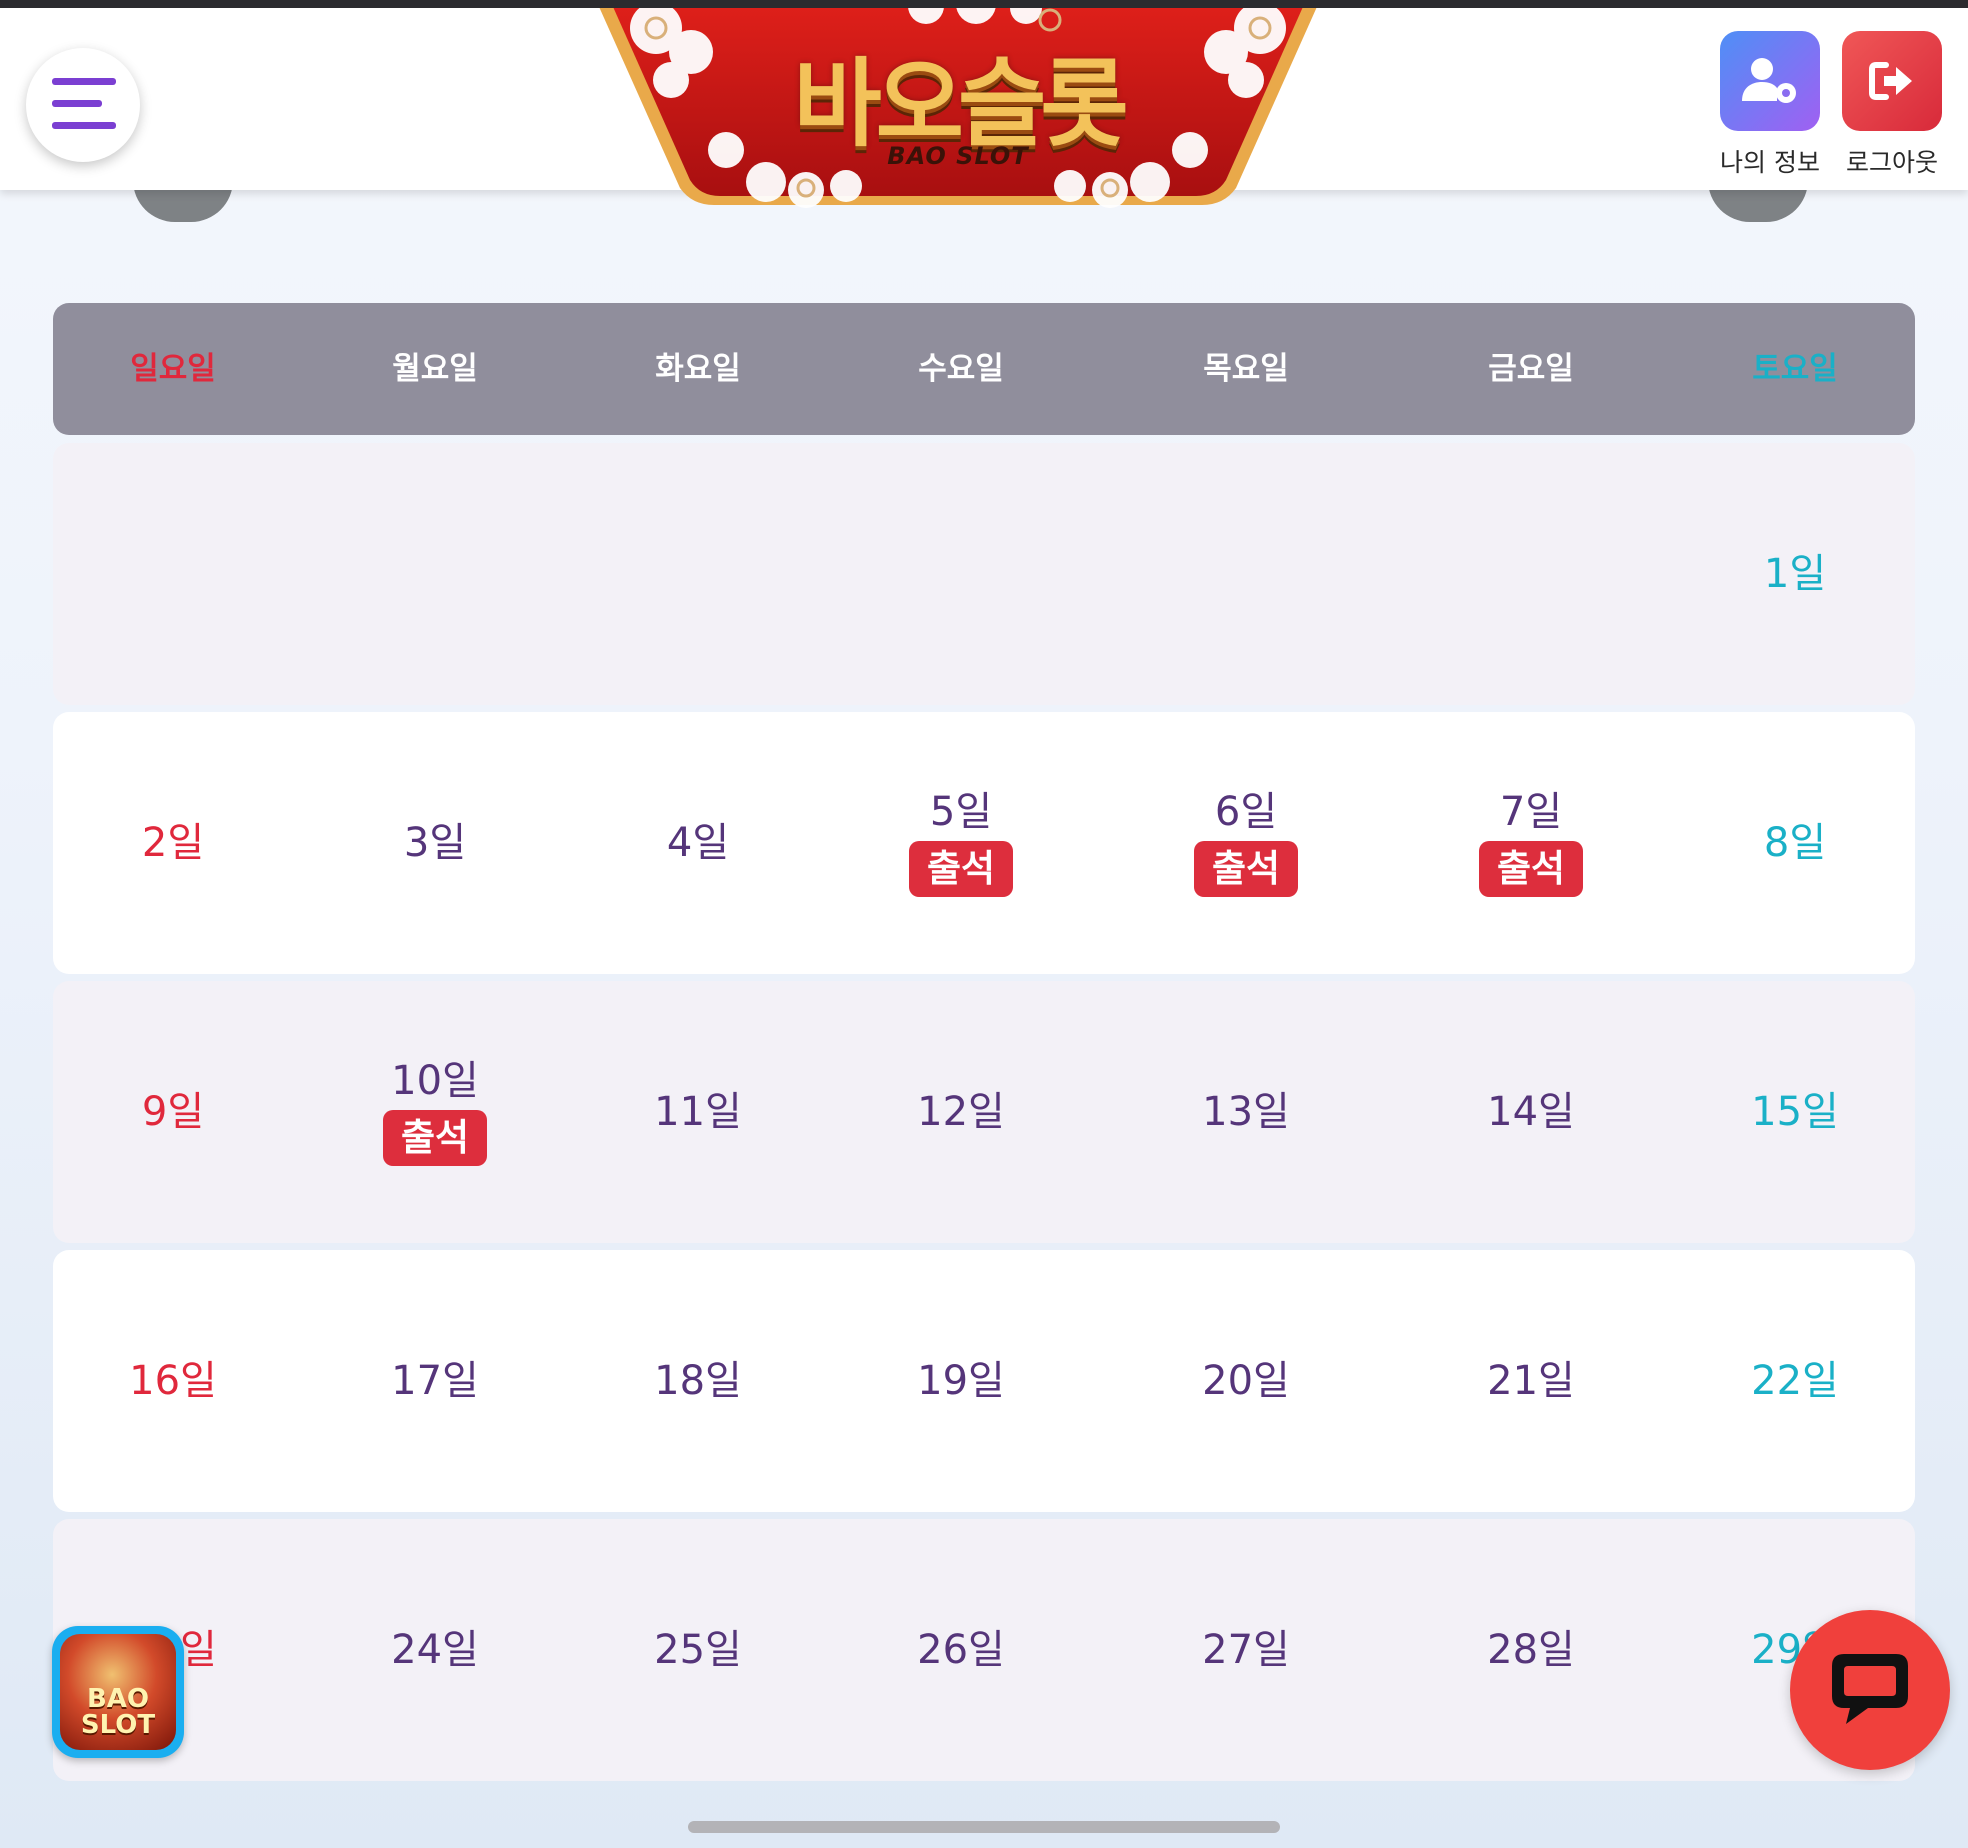 This screenshot has width=1968, height=1848. I want to click on calendar-day-cell: 24일, so click(435, 1650).